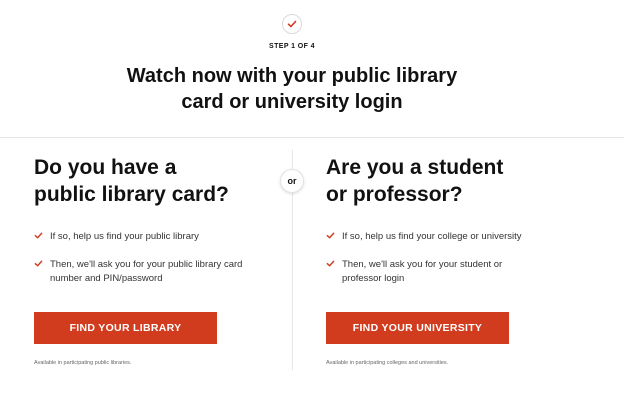  Describe the element at coordinates (154, 181) in the screenshot. I see `library-heading: Do you have a public library card?` at that location.